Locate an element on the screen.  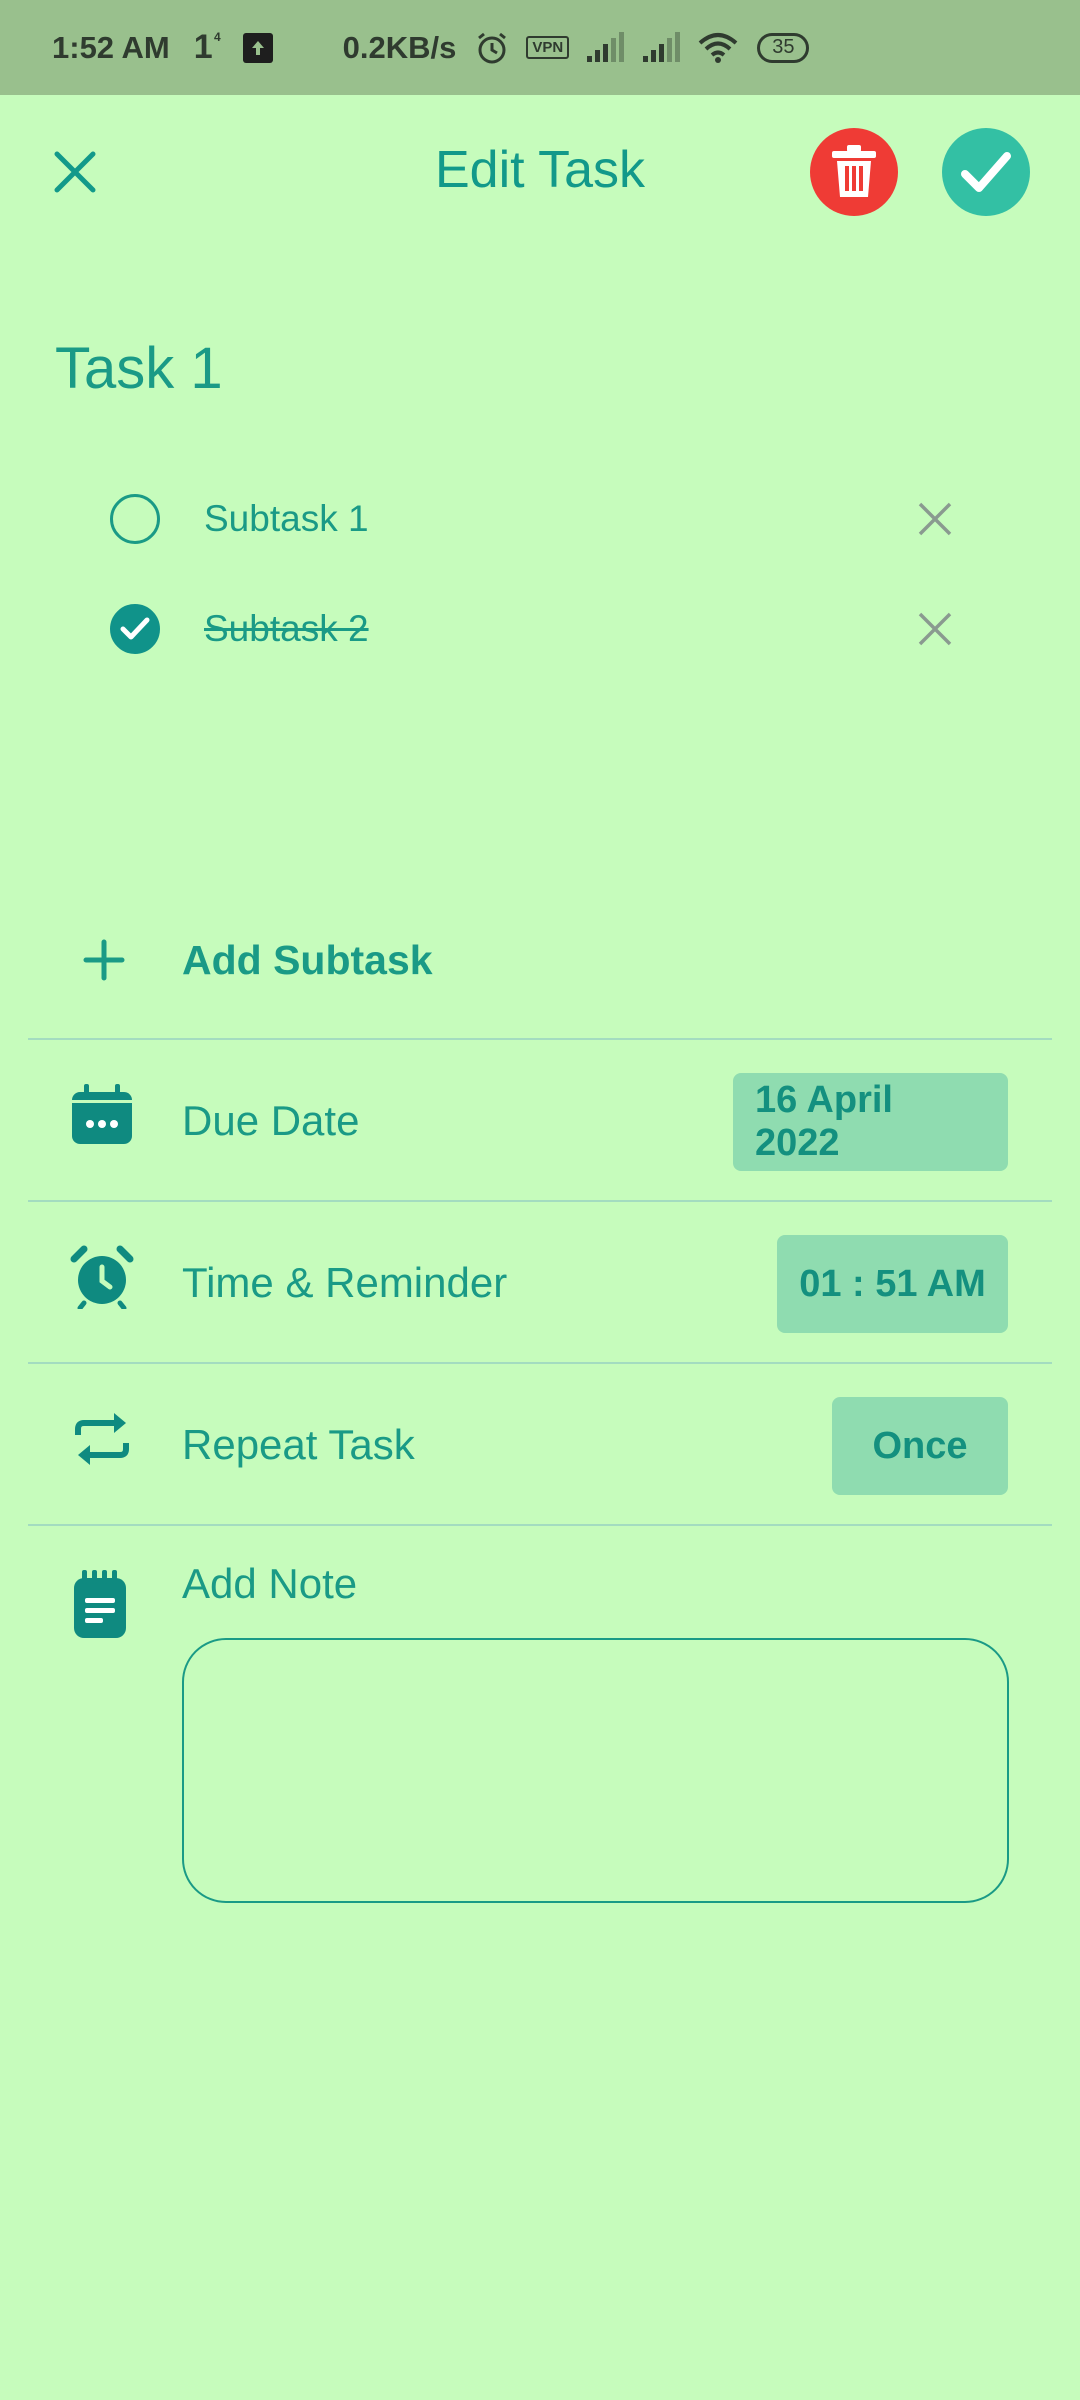
repeat-task-label: Repeat Task is located at coordinates (298, 1444).